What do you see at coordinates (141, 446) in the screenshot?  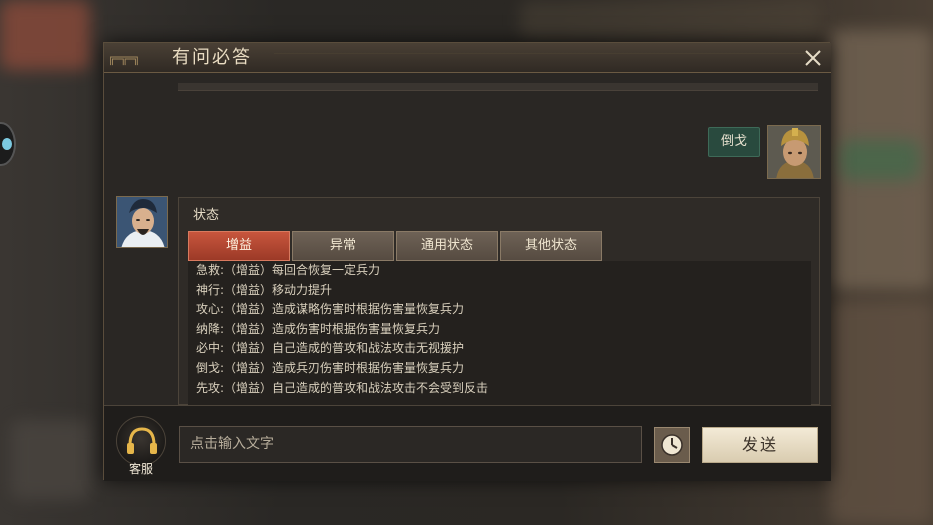 I see `customer-service-button: 客服` at bounding box center [141, 446].